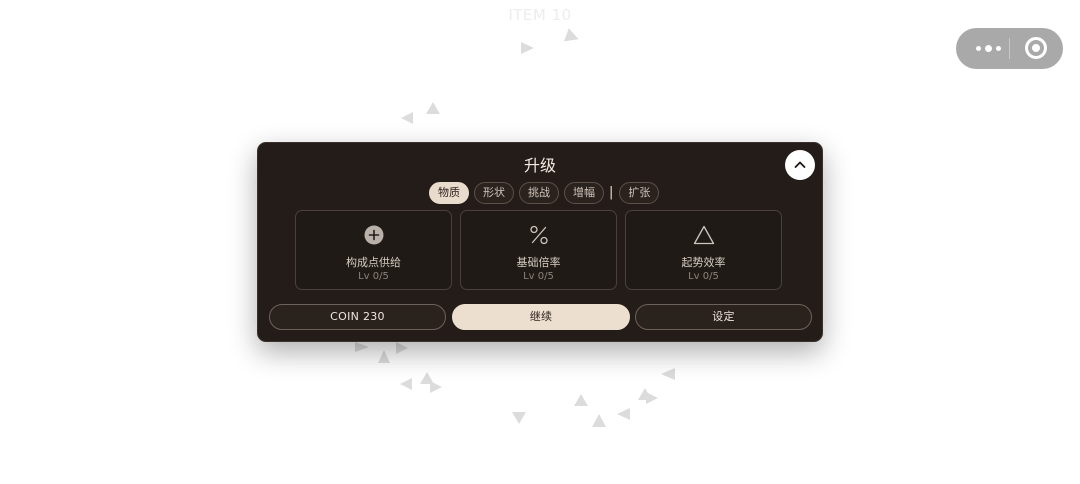 The width and height of the screenshot is (1080, 484). Describe the element at coordinates (538, 250) in the screenshot. I see `upgrade-card-multiplier: 基础倍率 Lv 0/5` at that location.